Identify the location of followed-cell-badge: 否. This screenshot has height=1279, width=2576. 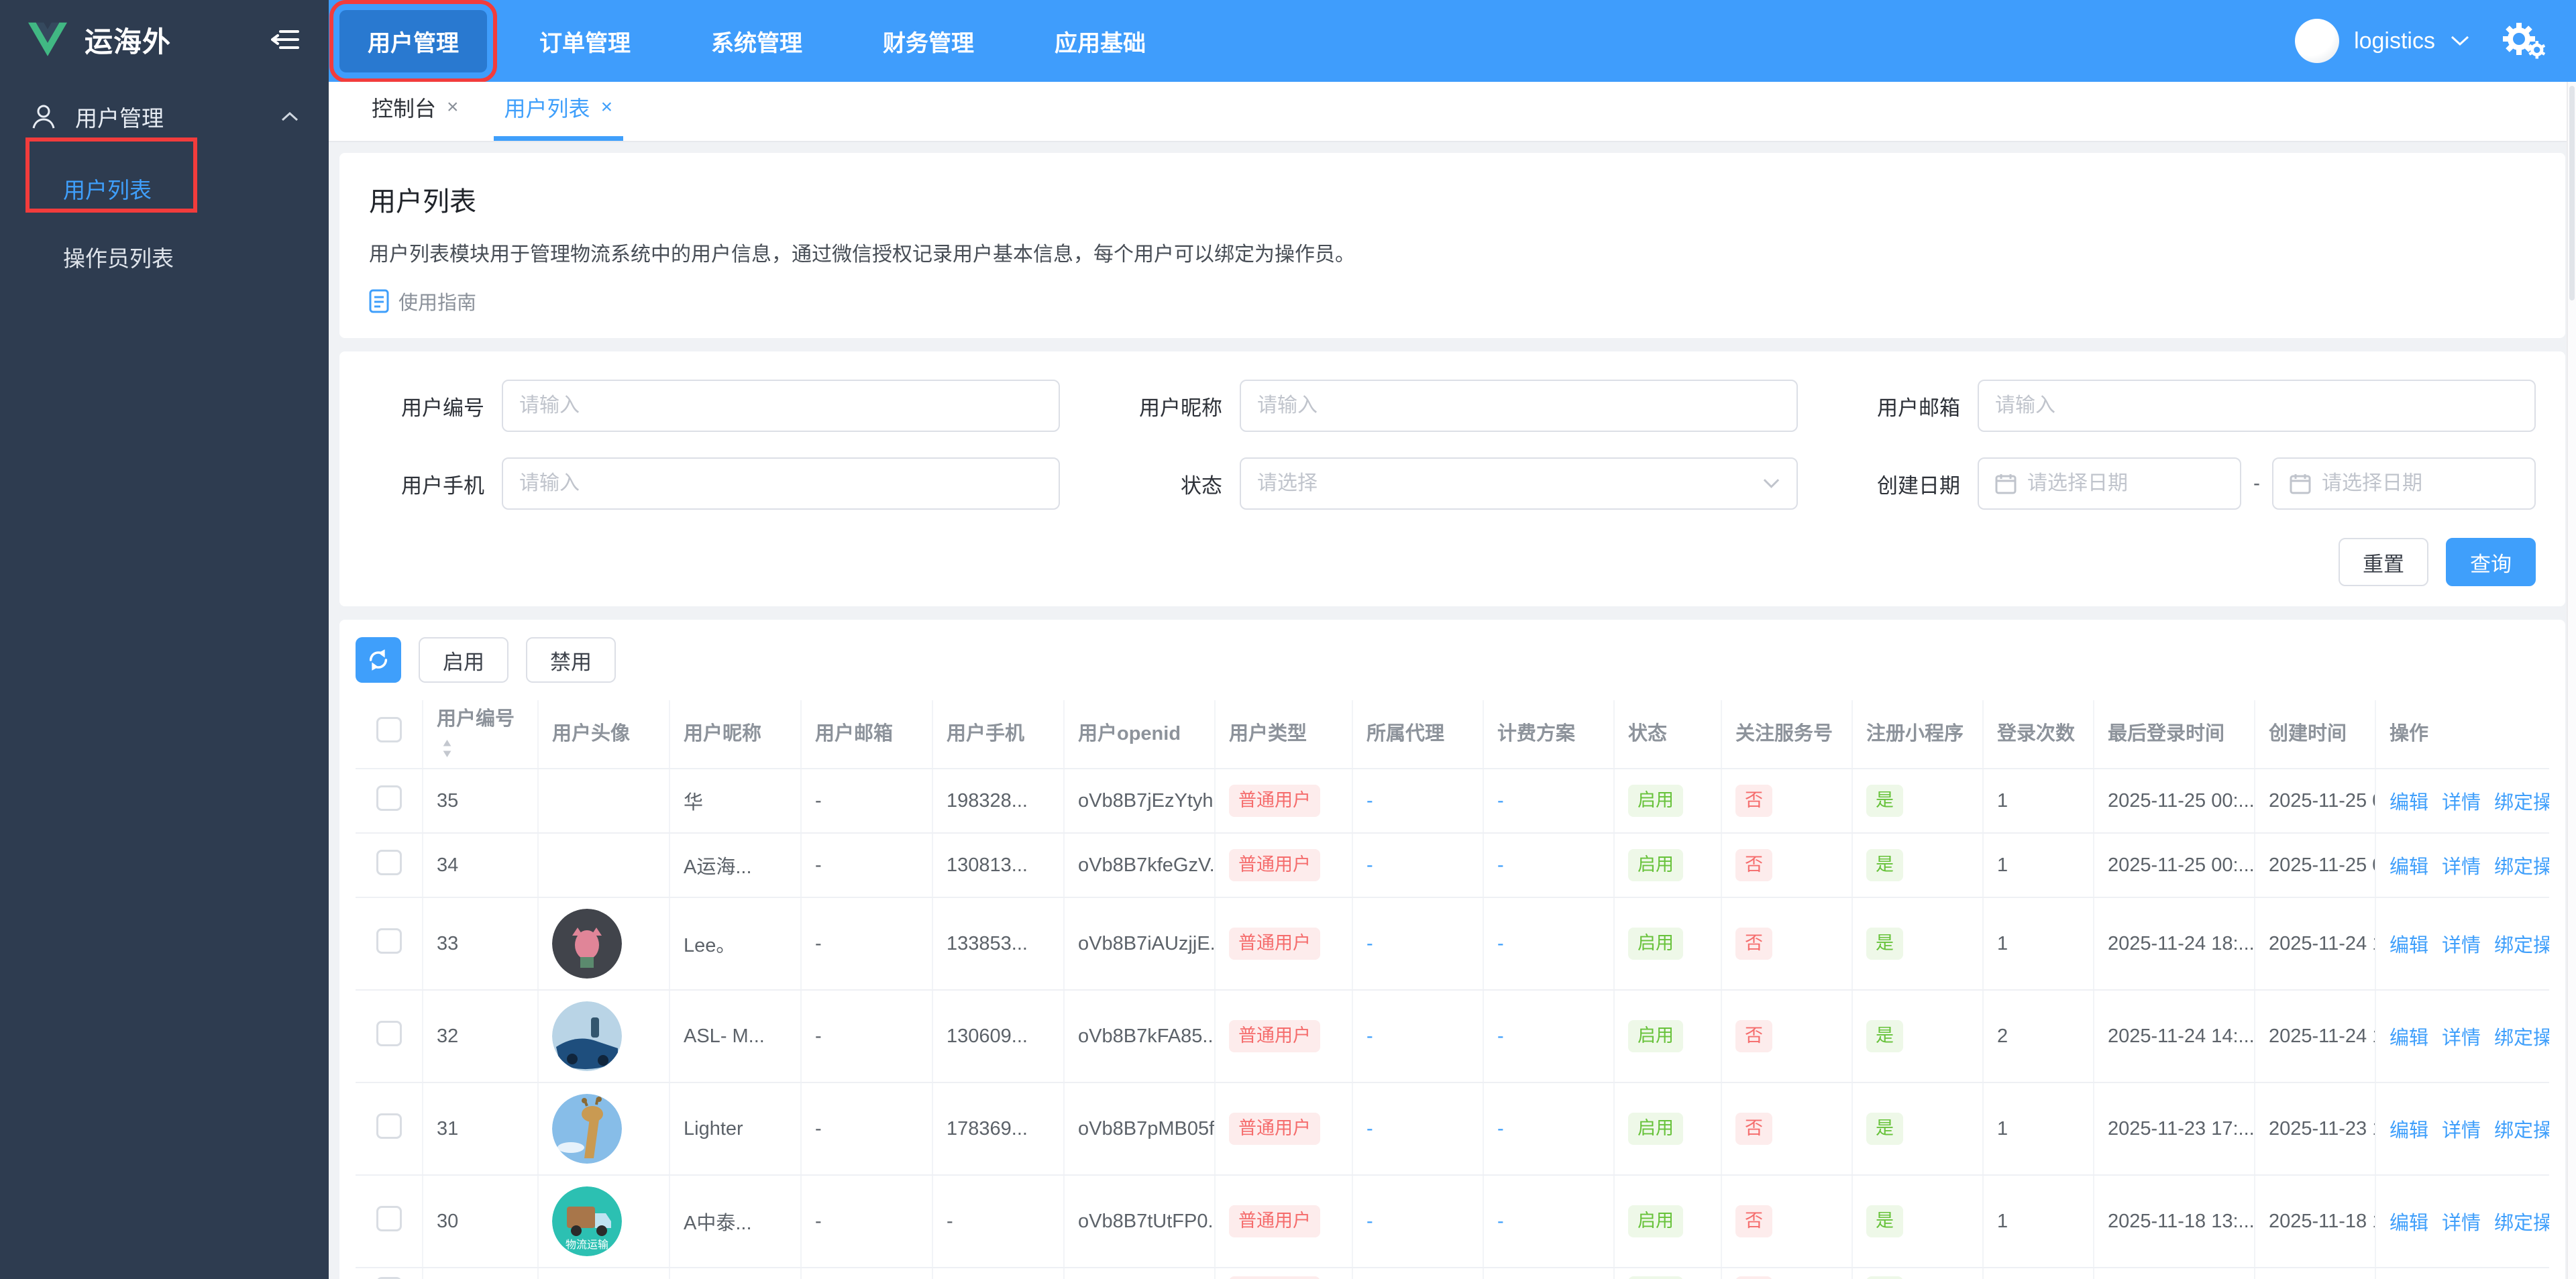
(1753, 1129).